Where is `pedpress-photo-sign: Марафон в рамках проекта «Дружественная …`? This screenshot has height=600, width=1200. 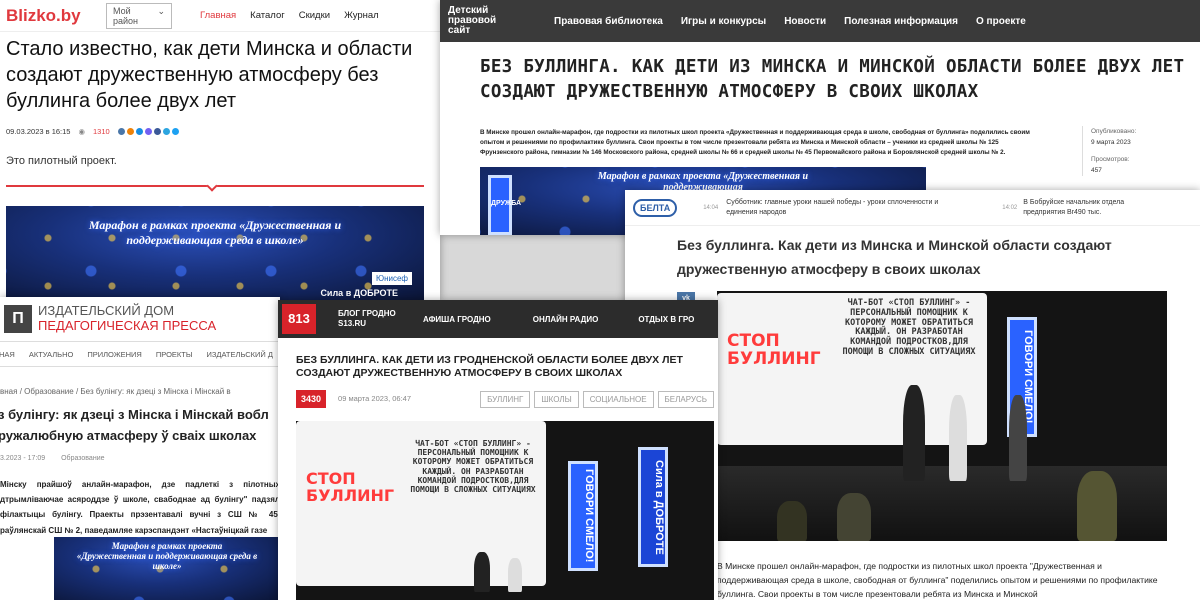
pedpress-photo-sign: Марафон в рамках проекта «Дружественная … is located at coordinates (167, 556).